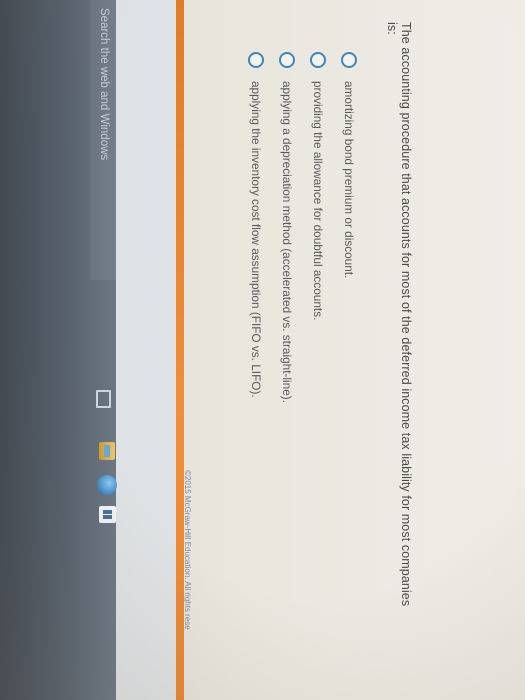  I want to click on option-1: amortizing bond premium or discount., so click(349, 227).